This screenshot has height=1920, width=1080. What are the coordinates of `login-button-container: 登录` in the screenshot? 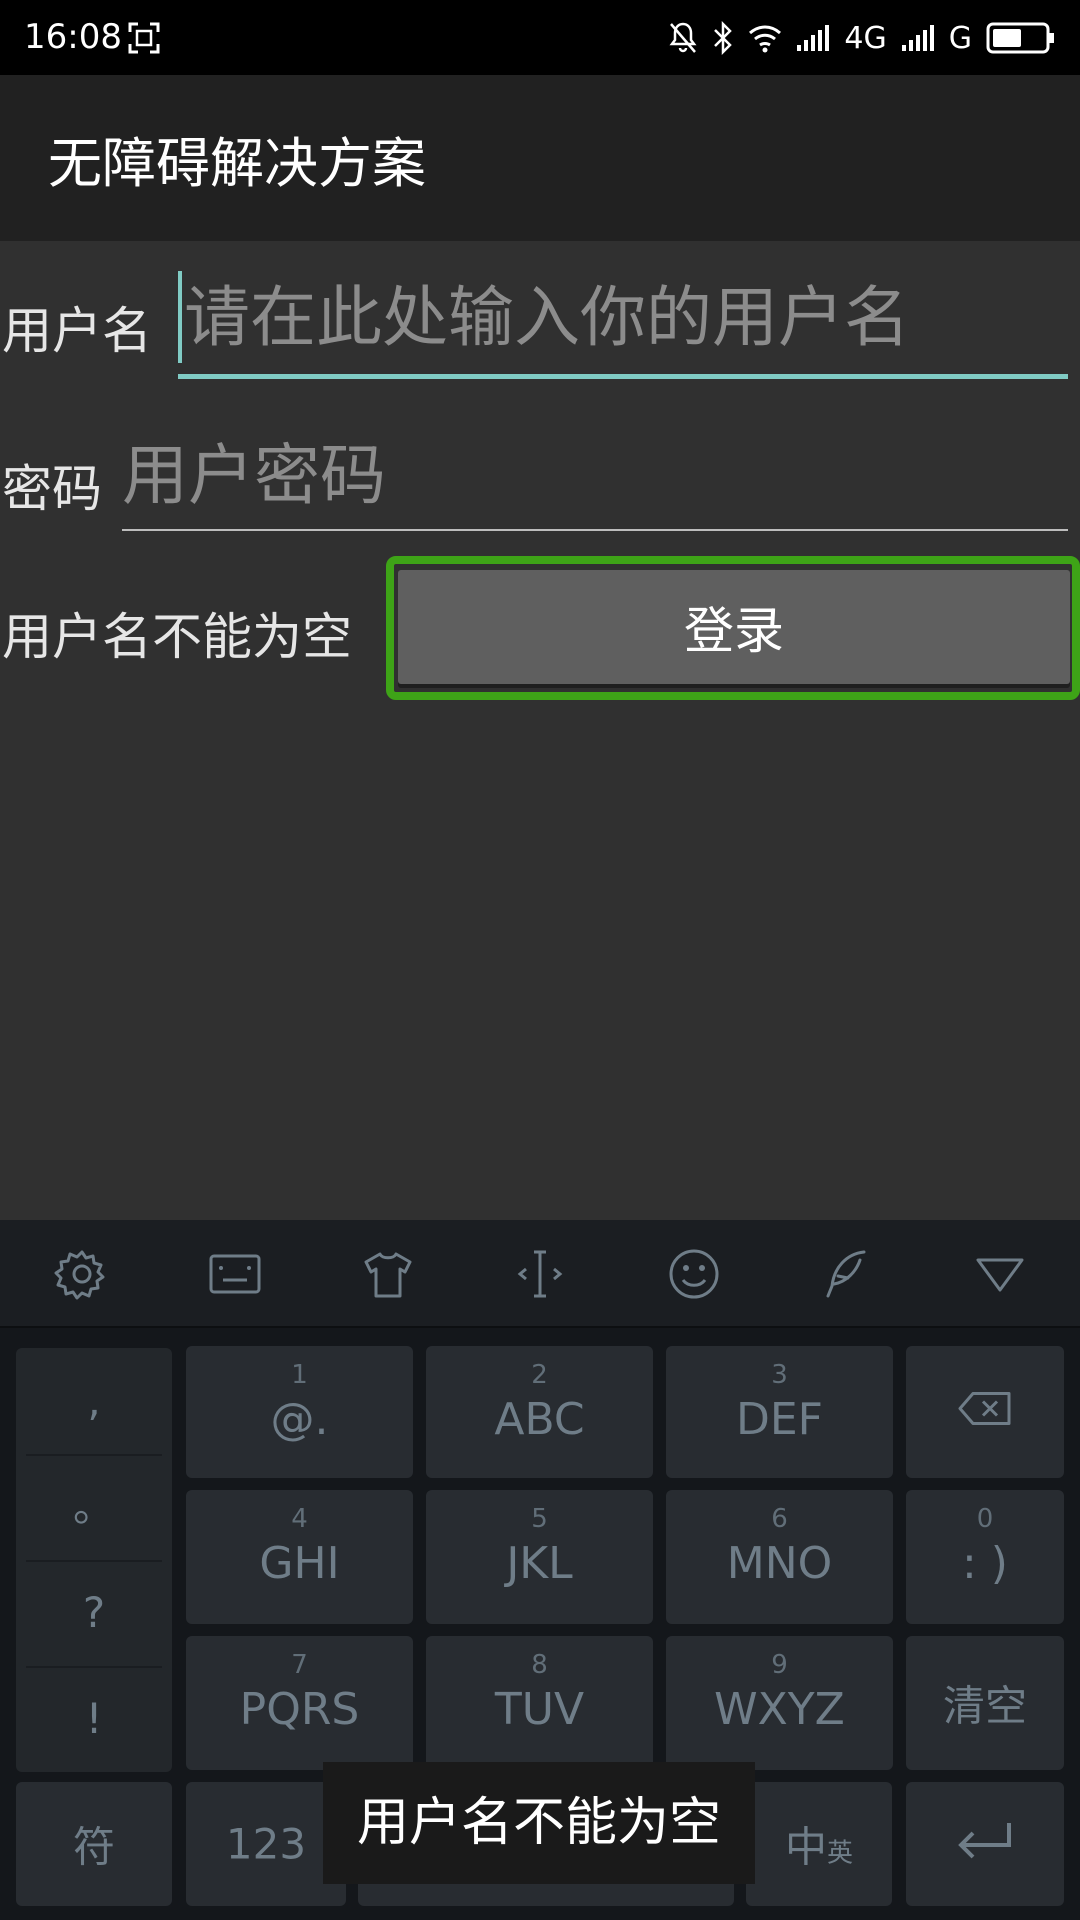 It's located at (733, 748).